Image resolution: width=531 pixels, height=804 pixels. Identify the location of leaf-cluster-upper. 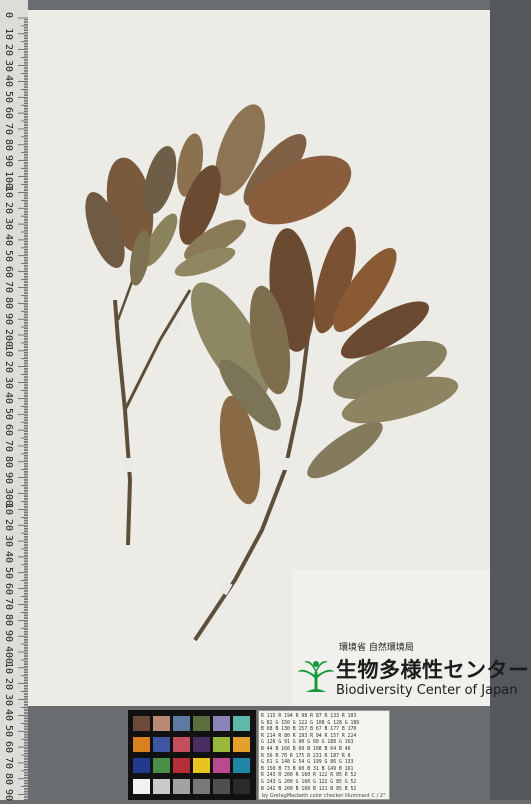
(218, 195).